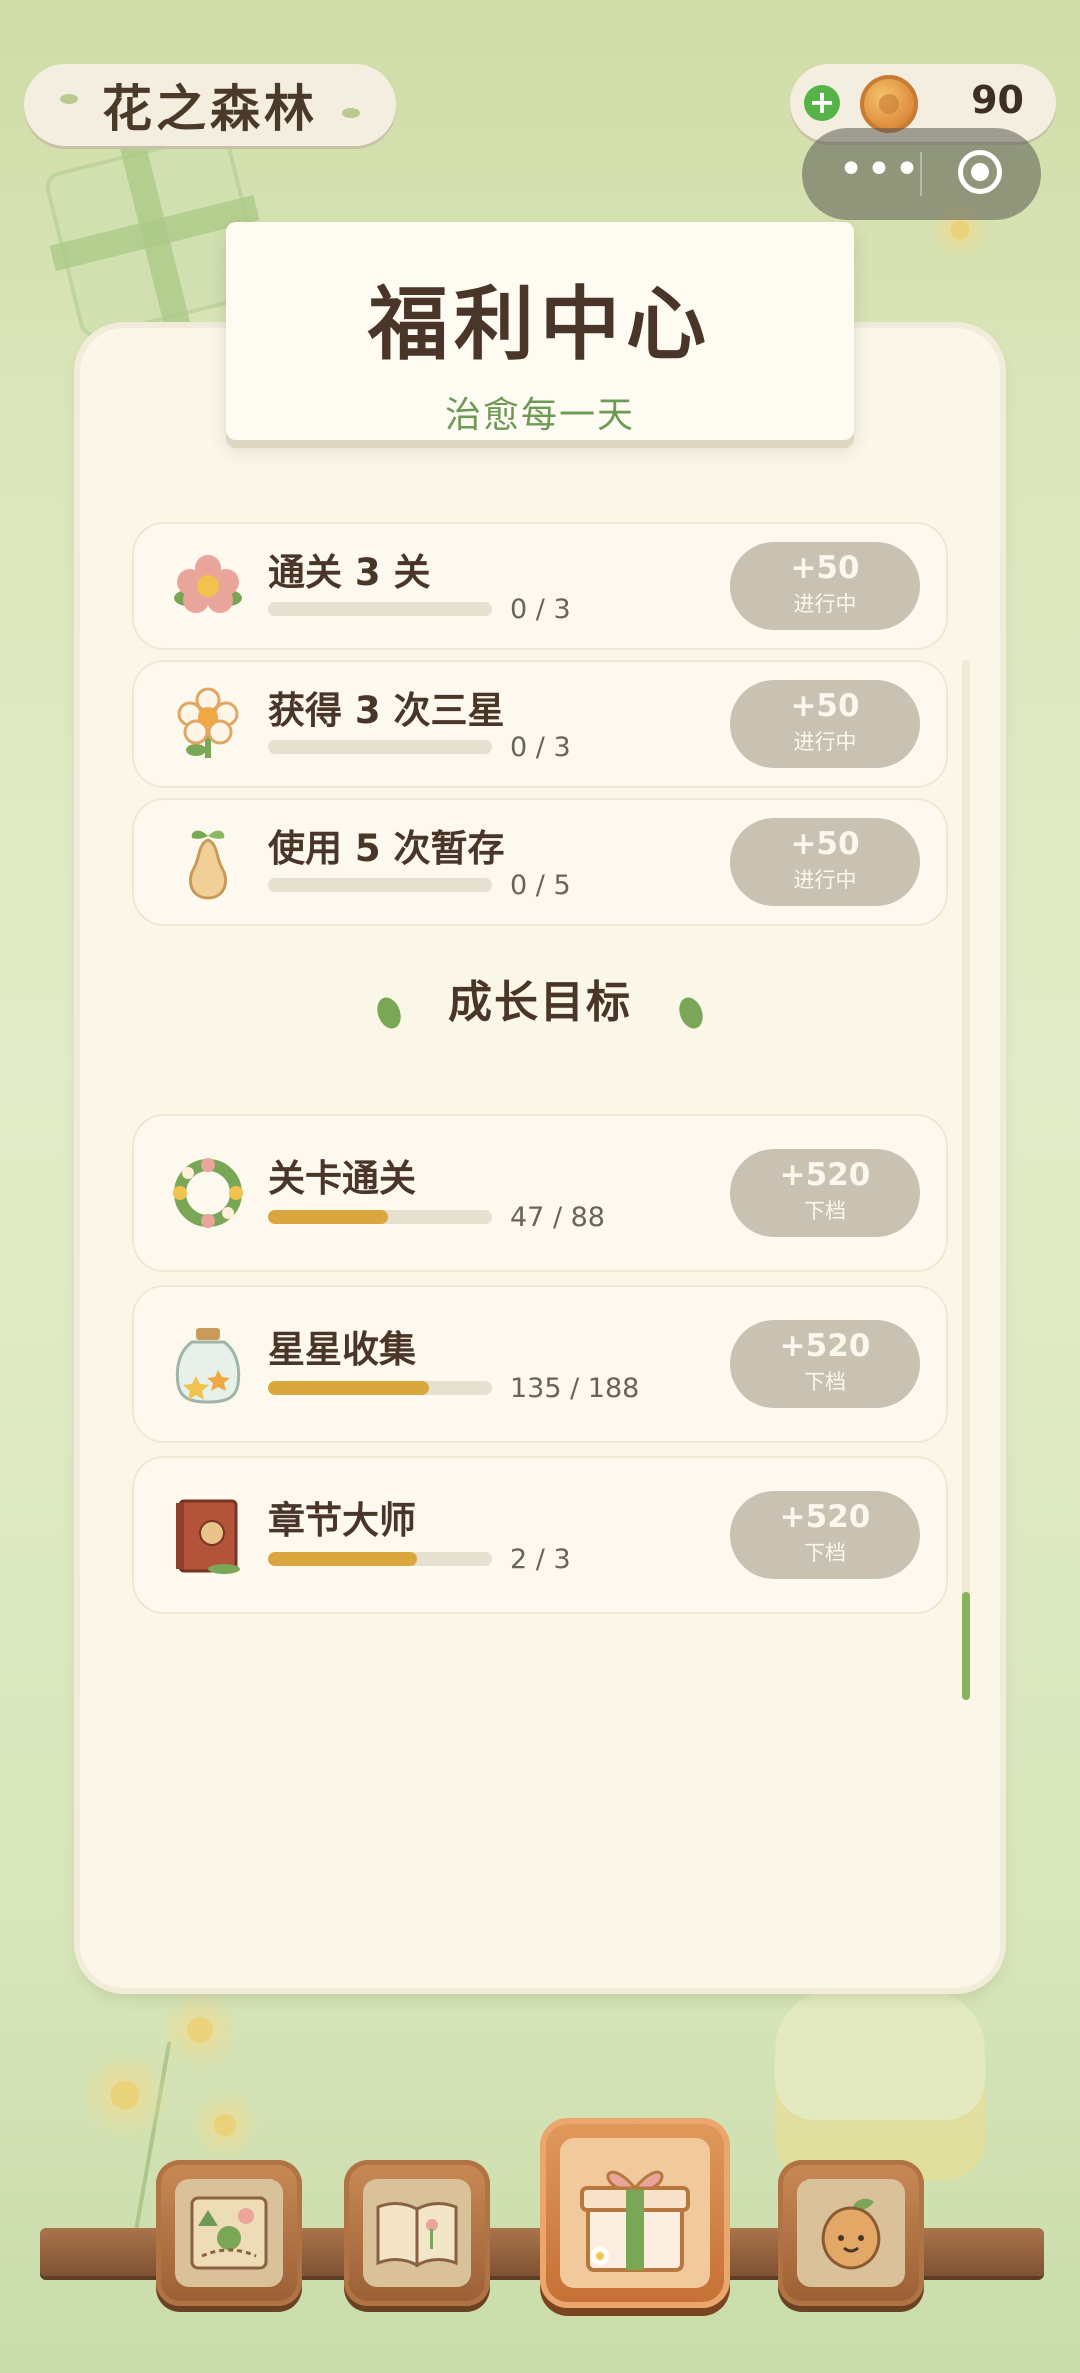 The width and height of the screenshot is (1080, 2373). Describe the element at coordinates (822, 103) in the screenshot. I see `plus-icon: +` at that location.